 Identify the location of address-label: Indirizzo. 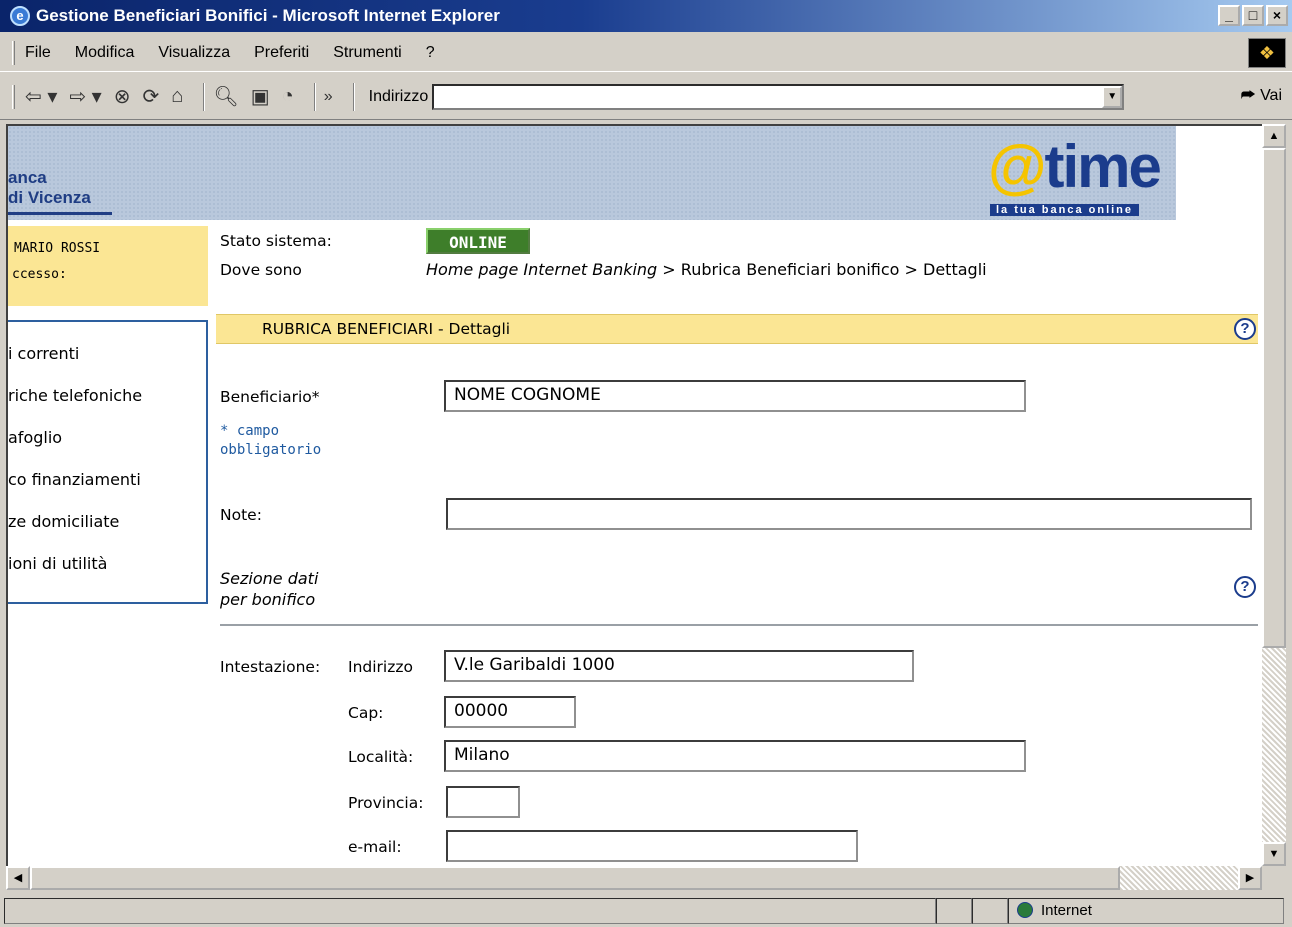
(398, 96).